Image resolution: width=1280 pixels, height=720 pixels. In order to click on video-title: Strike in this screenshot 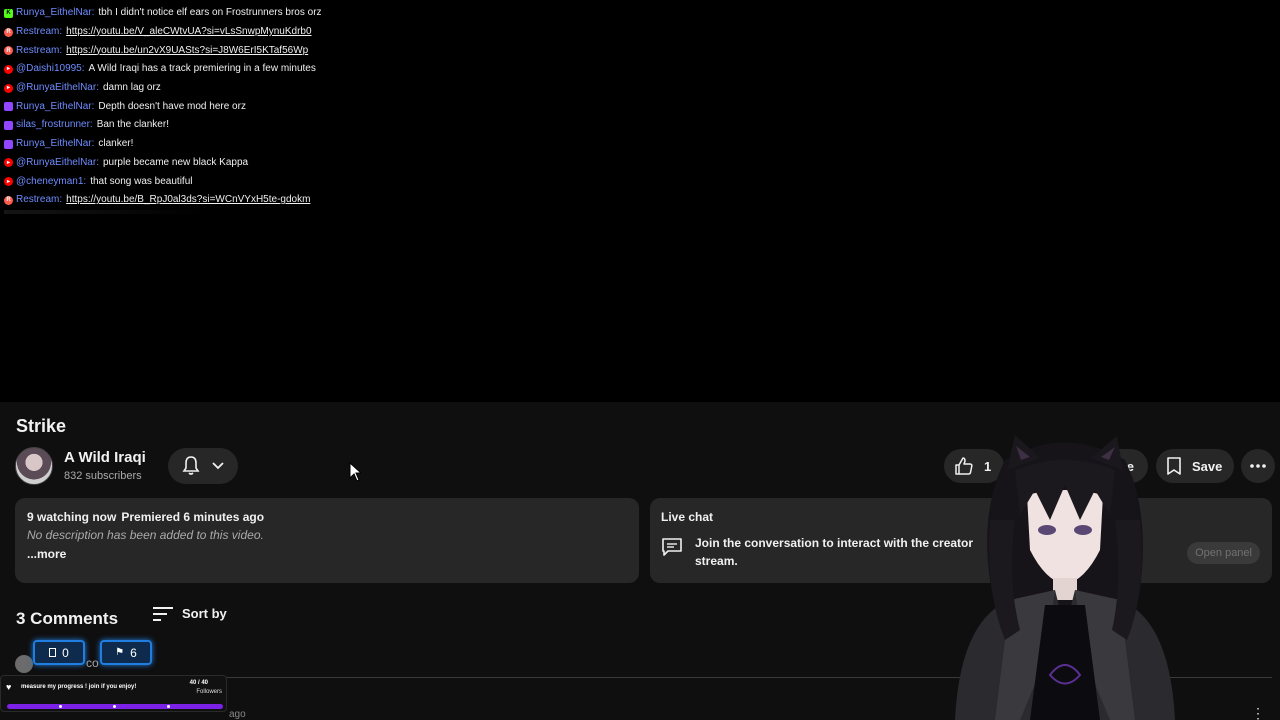, I will do `click(41, 426)`.